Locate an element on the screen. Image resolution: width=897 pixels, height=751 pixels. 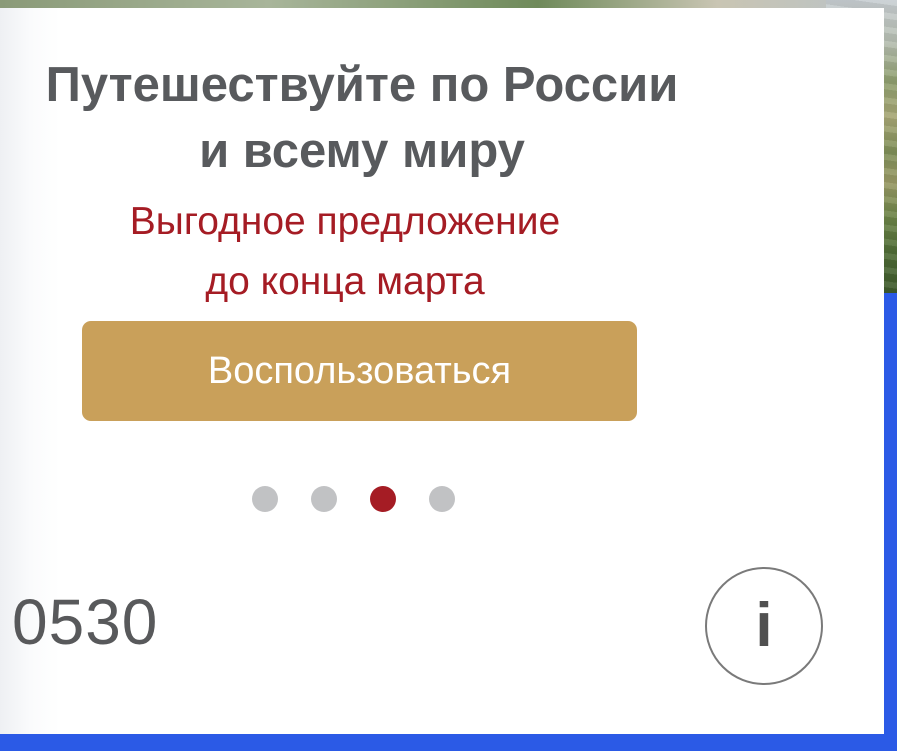
carousel-pagination is located at coordinates (353, 499).